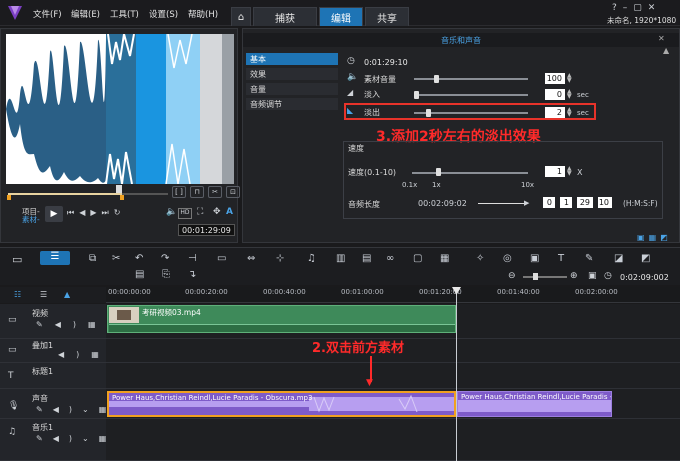 The width and height of the screenshot is (680, 461). I want to click on storyboard-view-icon: ▭, so click(17, 259).